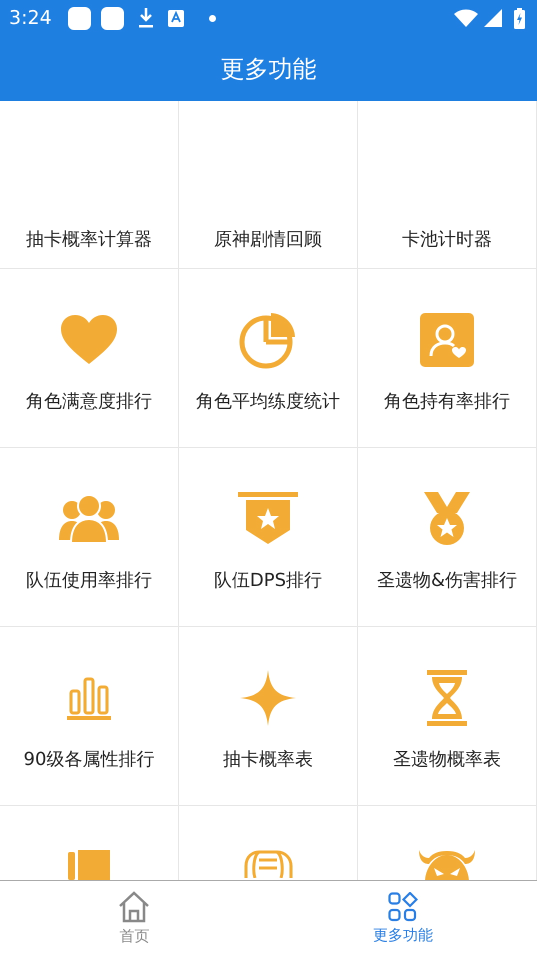  Describe the element at coordinates (89, 716) in the screenshot. I see `feature-tile: 90级各属性排行` at that location.